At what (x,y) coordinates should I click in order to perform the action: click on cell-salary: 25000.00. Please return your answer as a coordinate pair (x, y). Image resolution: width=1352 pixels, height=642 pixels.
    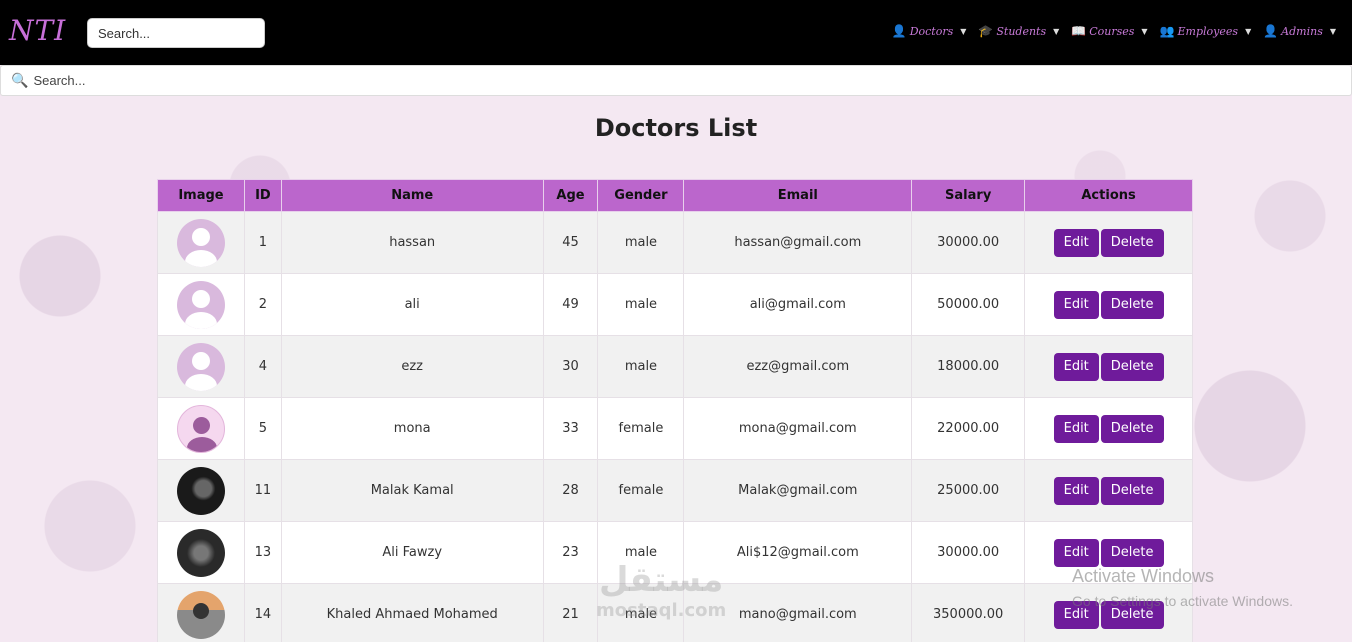
    Looking at the image, I should click on (968, 490).